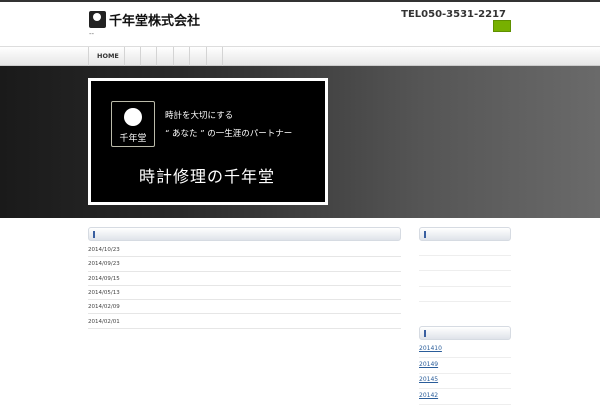  What do you see at coordinates (244, 322) in the screenshot?
I see `news-row: 2014/02/01` at bounding box center [244, 322].